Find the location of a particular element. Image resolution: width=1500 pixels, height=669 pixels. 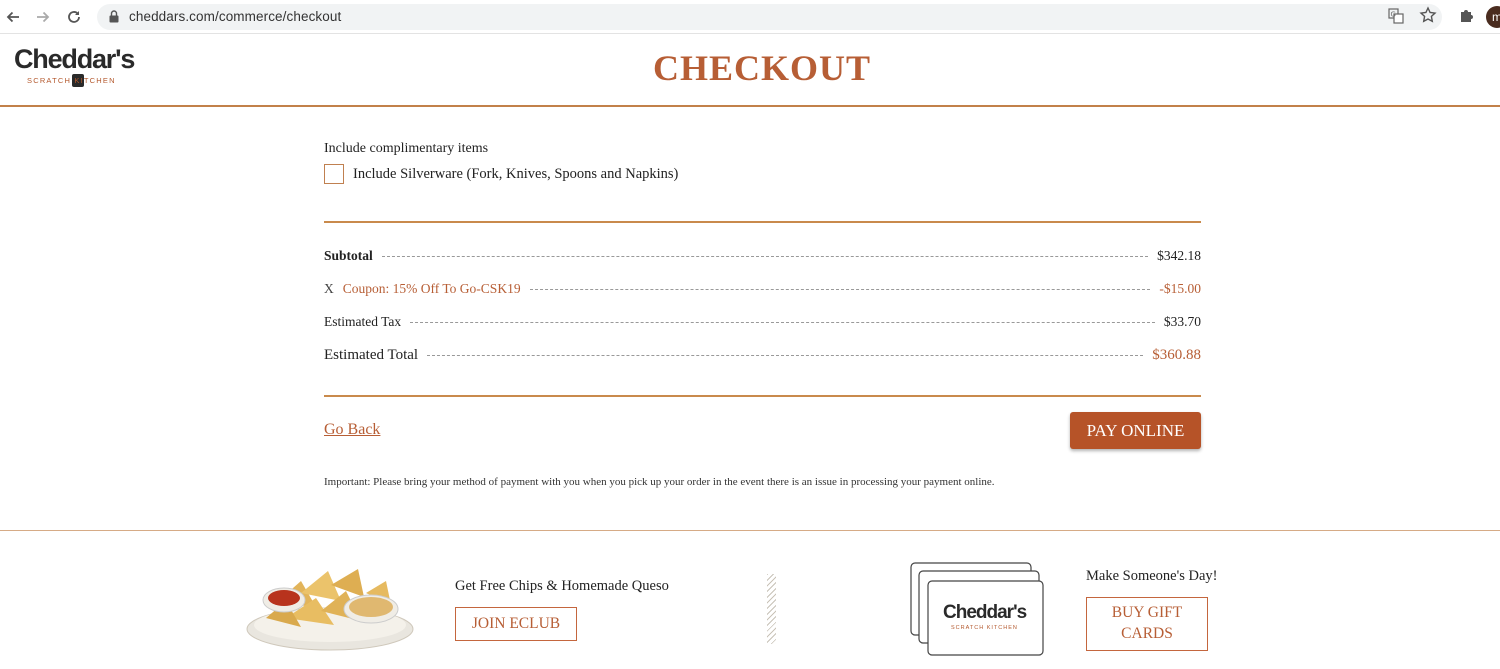

profile-avatar: m is located at coordinates (1493, 17).